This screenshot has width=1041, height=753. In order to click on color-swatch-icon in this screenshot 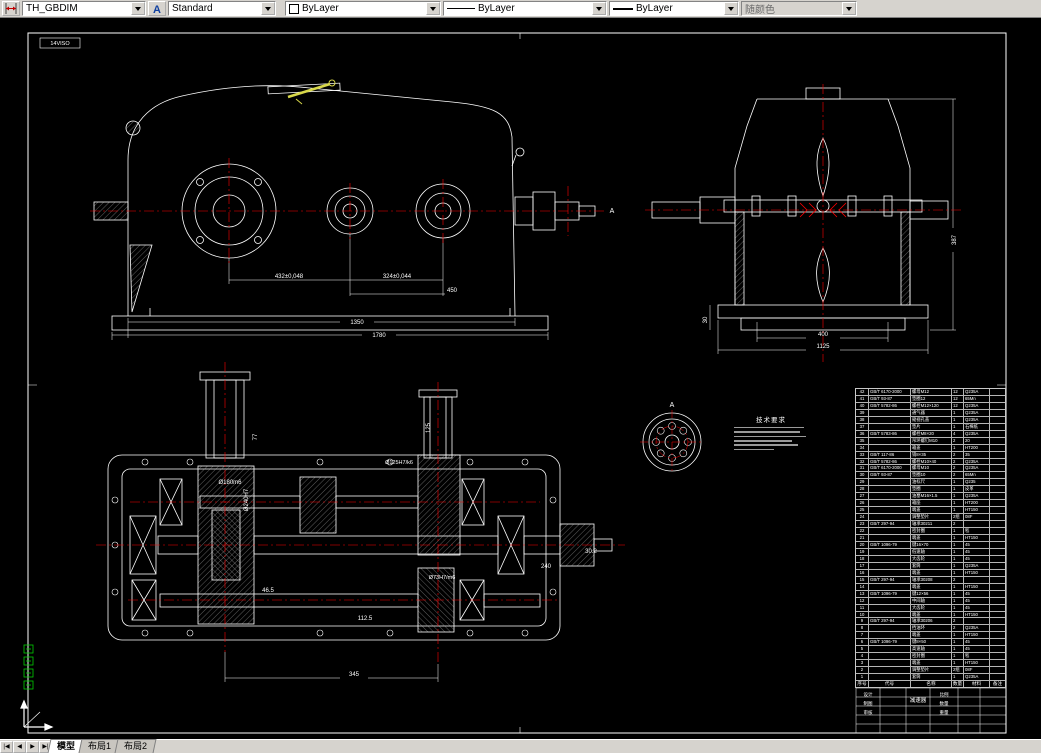, I will do `click(294, 8)`.